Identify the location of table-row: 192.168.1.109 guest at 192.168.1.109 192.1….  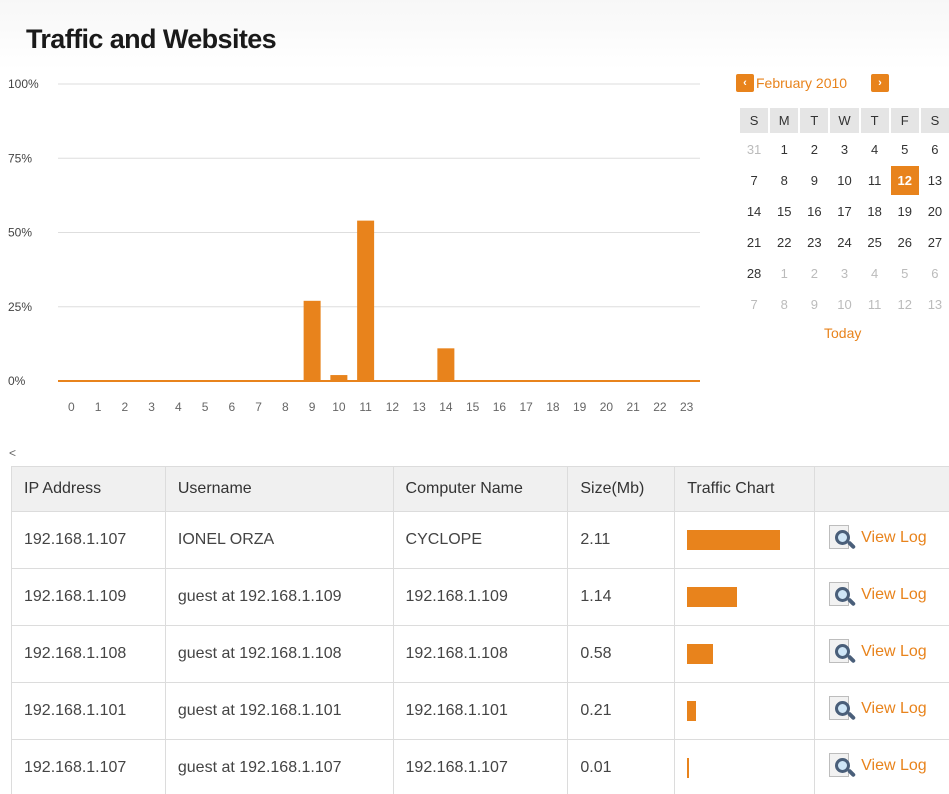
(480, 597).